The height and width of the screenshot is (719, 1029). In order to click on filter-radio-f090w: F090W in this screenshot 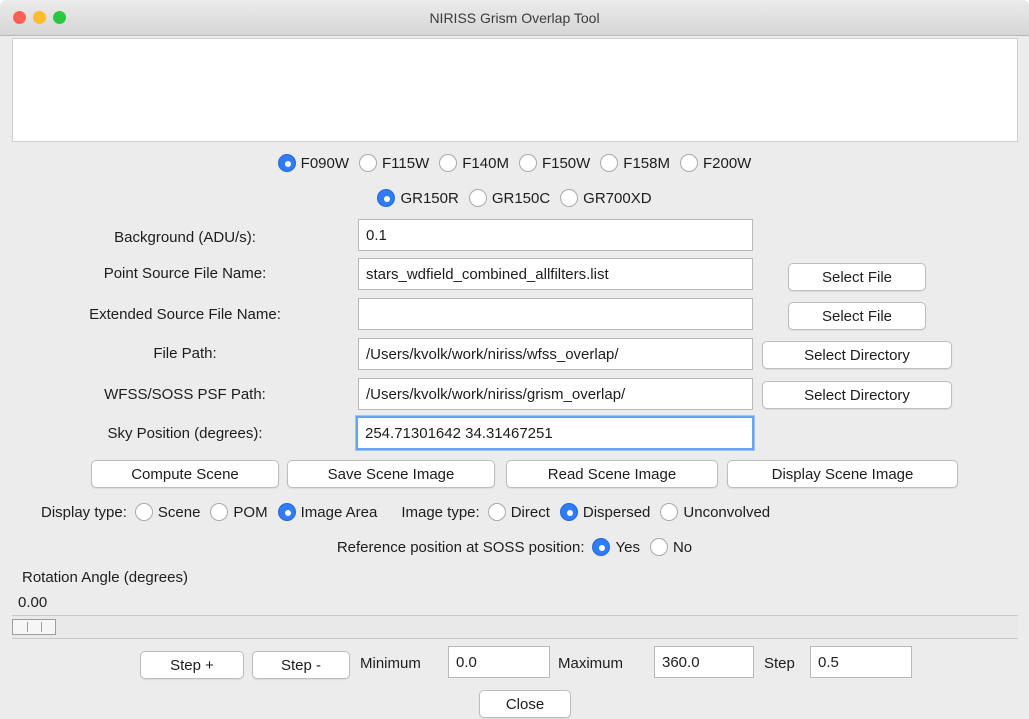, I will do `click(313, 163)`.